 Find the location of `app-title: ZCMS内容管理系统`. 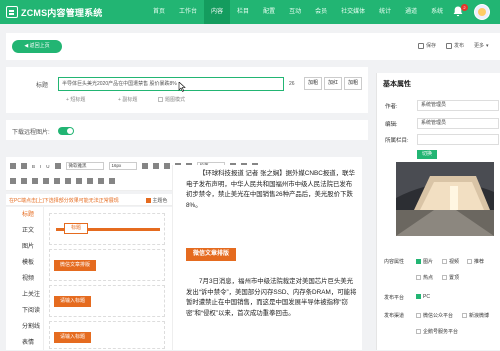

app-title: ZCMS内容管理系统 is located at coordinates (62, 12).